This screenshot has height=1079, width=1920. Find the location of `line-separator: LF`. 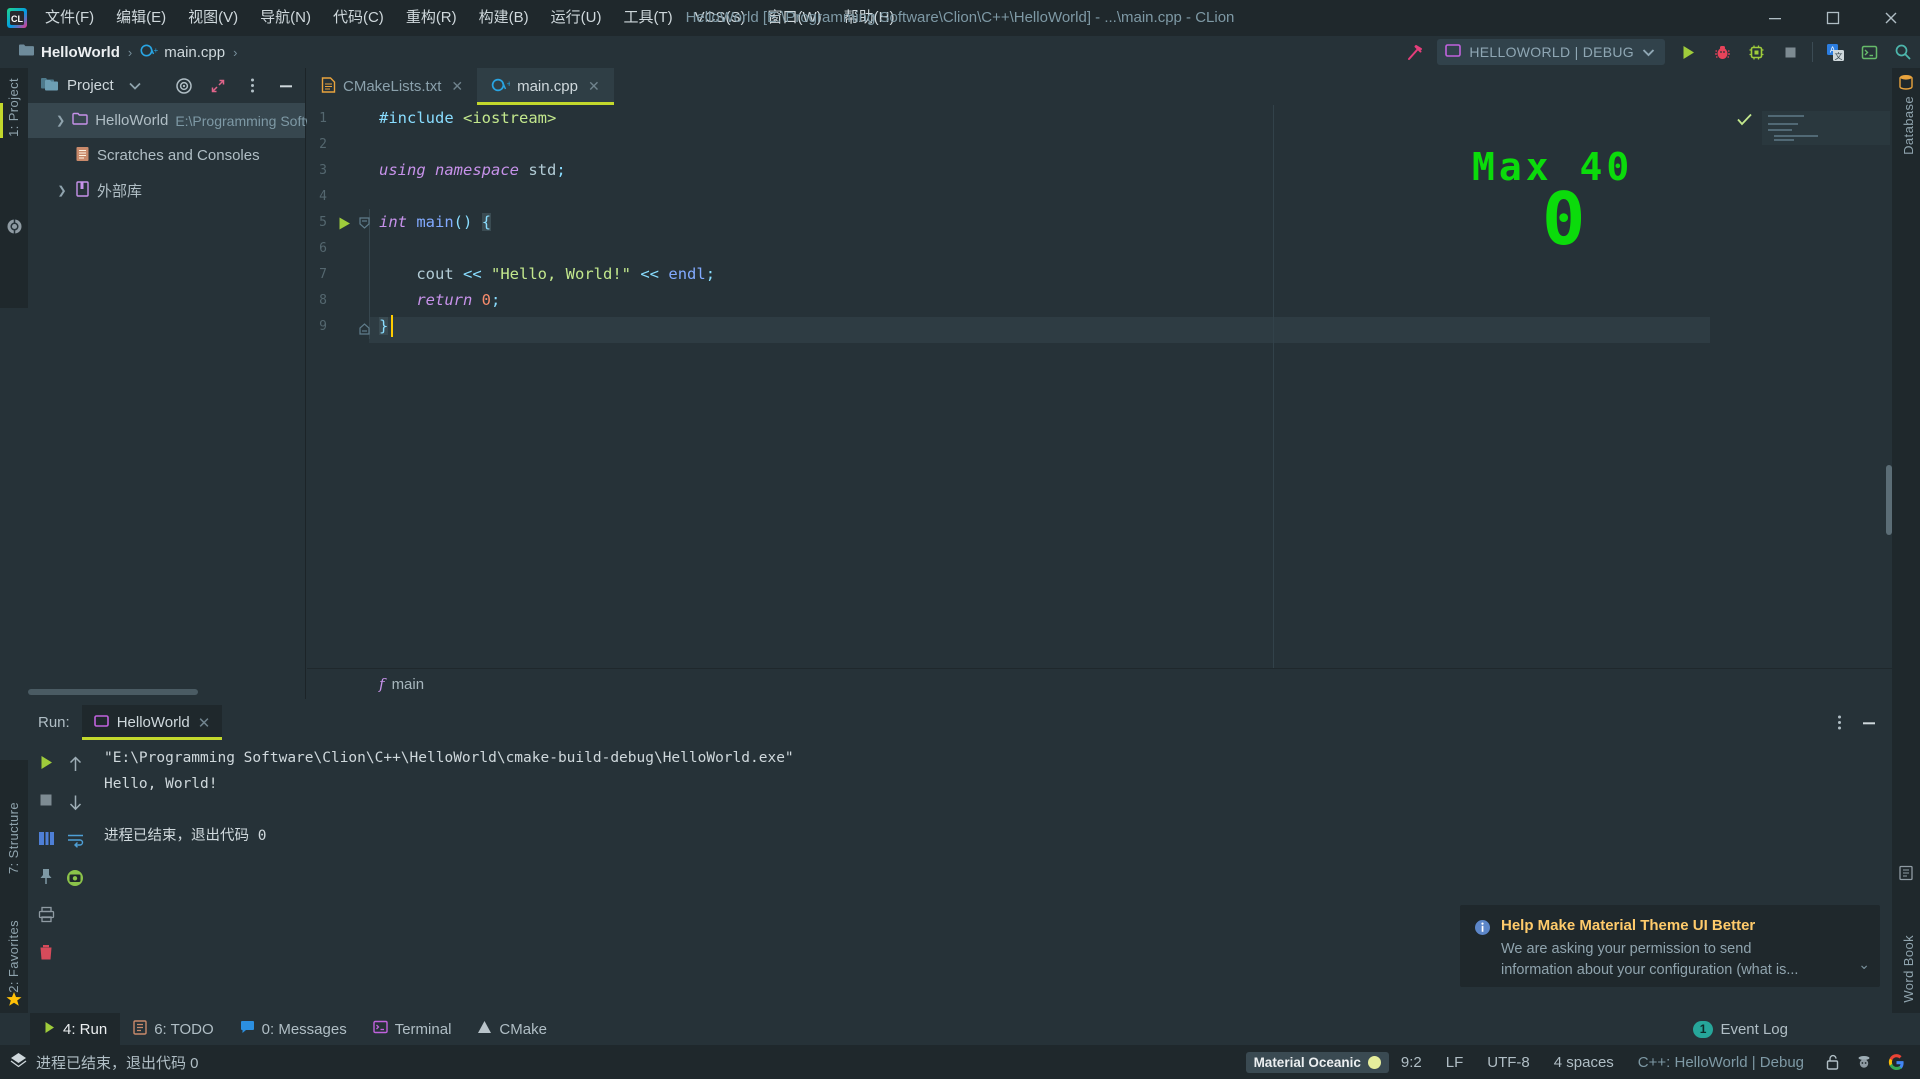

line-separator: LF is located at coordinates (1455, 1062).